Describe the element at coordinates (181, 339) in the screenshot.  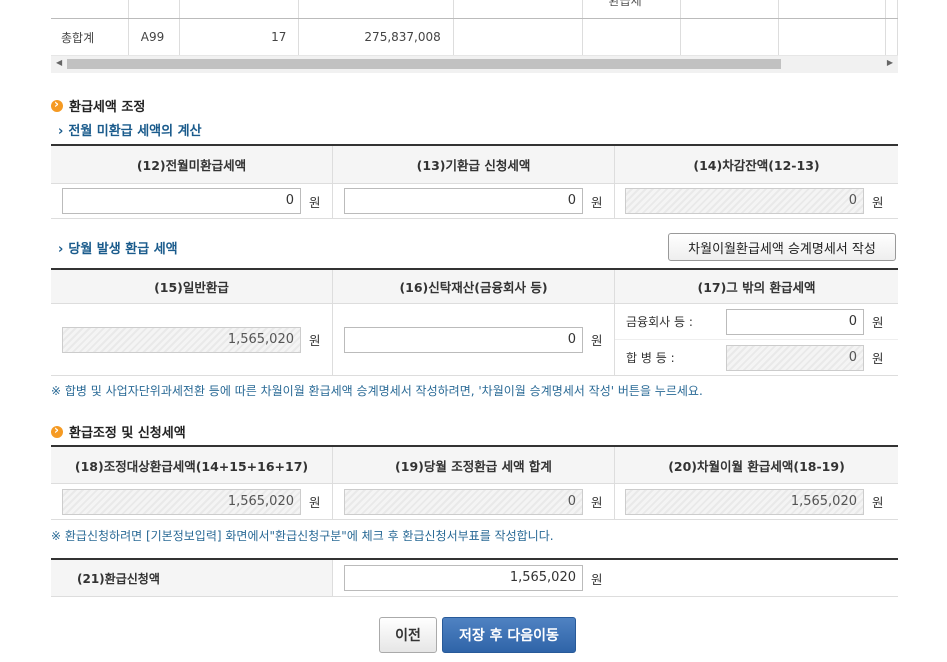
I see `general-refund-readonly: 1,565,020` at that location.